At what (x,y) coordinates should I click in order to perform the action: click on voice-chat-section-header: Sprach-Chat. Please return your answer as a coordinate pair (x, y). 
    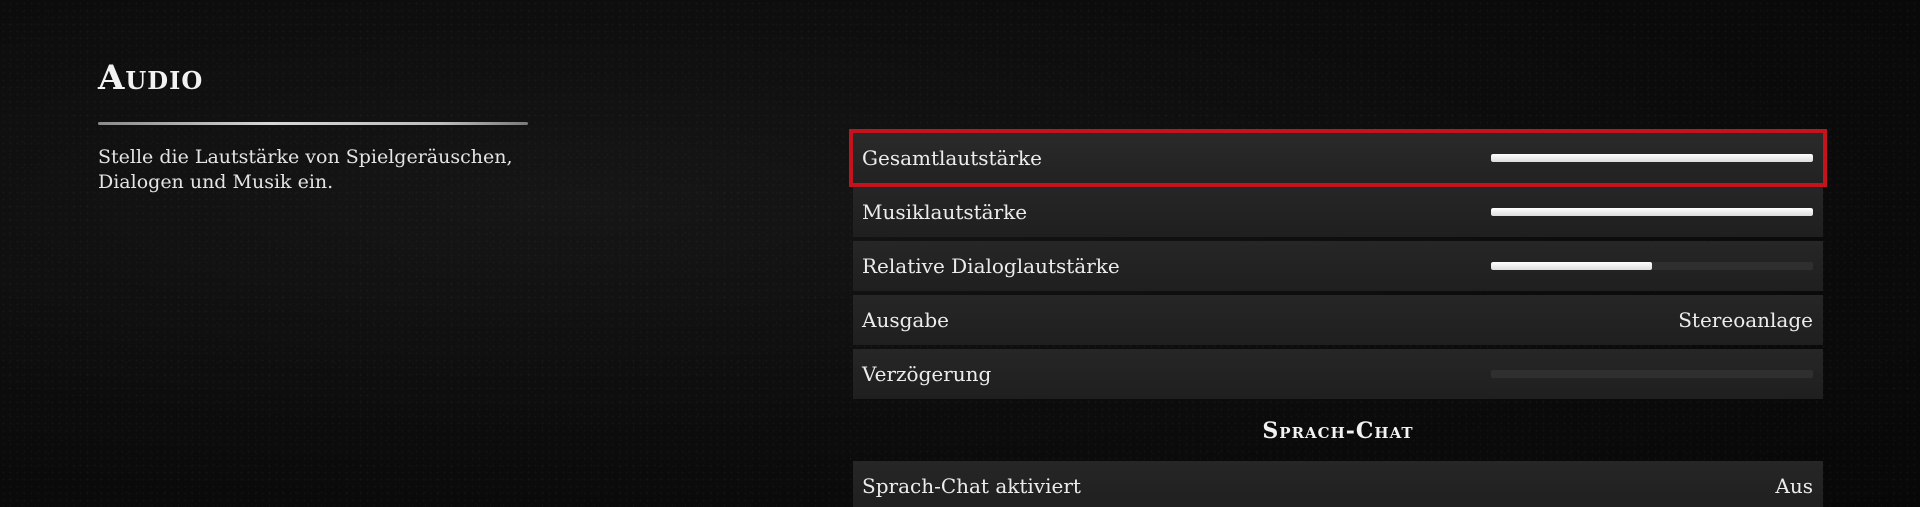
    Looking at the image, I should click on (1338, 431).